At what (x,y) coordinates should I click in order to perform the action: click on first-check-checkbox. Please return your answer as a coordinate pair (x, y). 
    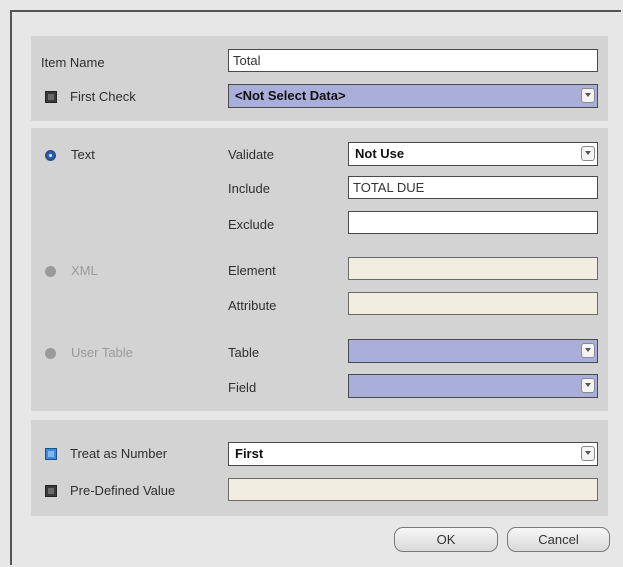
    Looking at the image, I should click on (51, 97).